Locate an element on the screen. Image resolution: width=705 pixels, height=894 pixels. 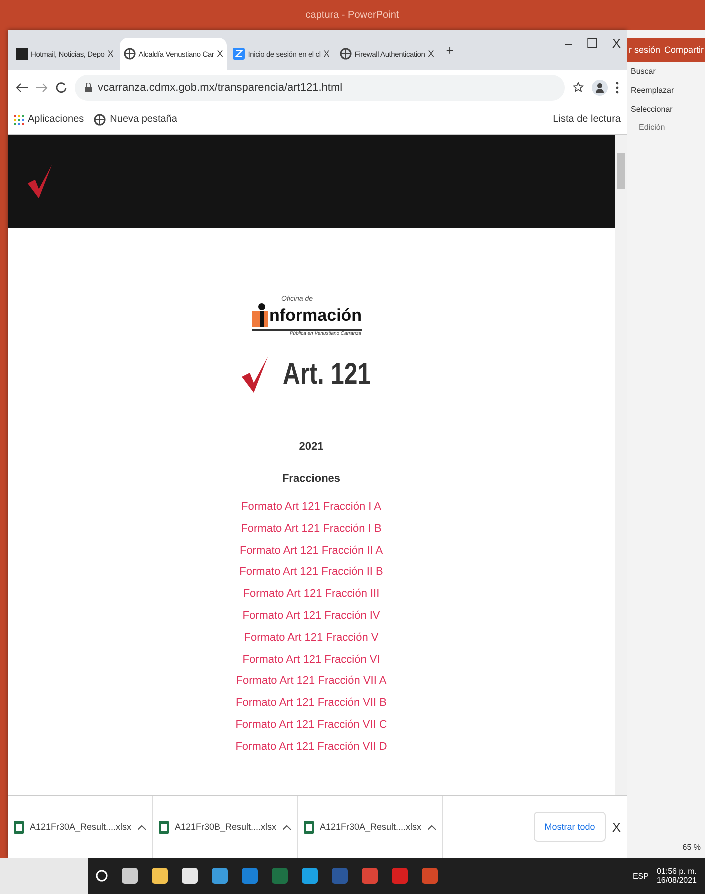
z-square-icon is located at coordinates (239, 54).